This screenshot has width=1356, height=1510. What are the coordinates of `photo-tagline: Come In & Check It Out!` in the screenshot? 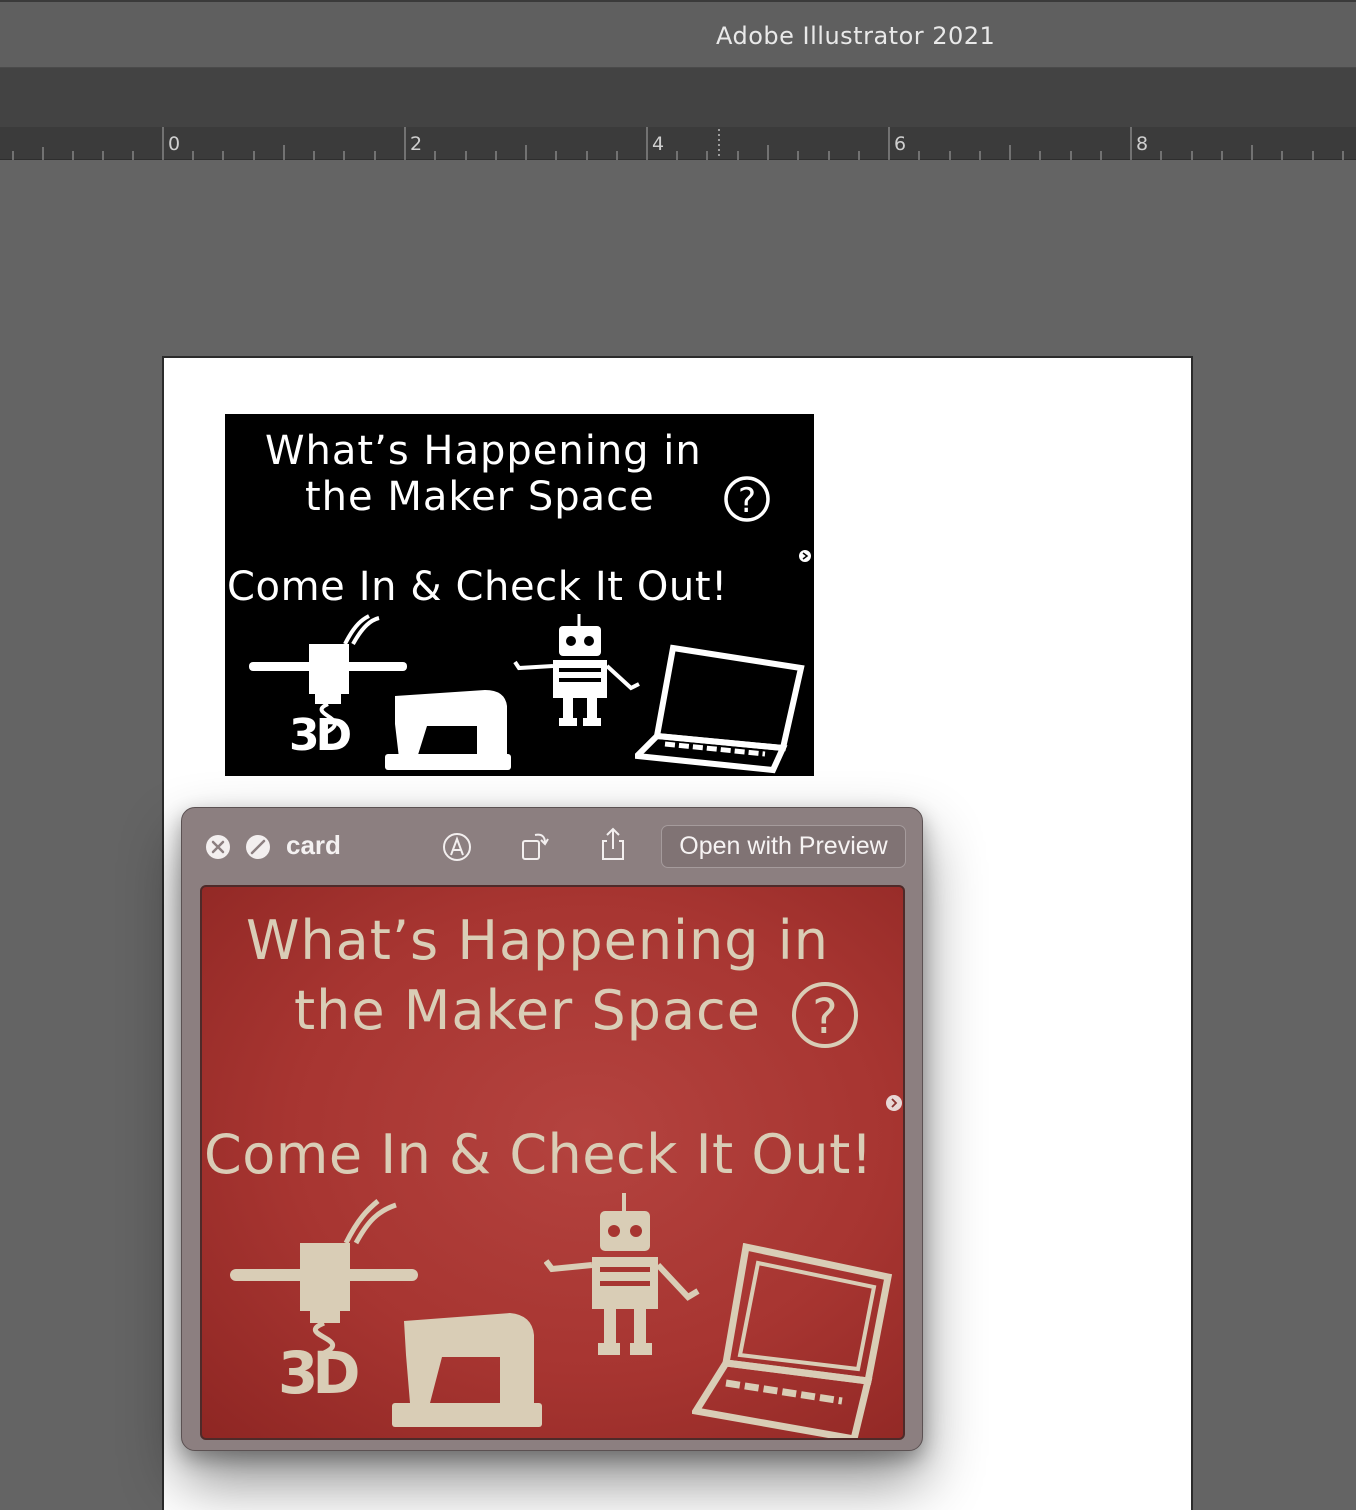 It's located at (538, 1154).